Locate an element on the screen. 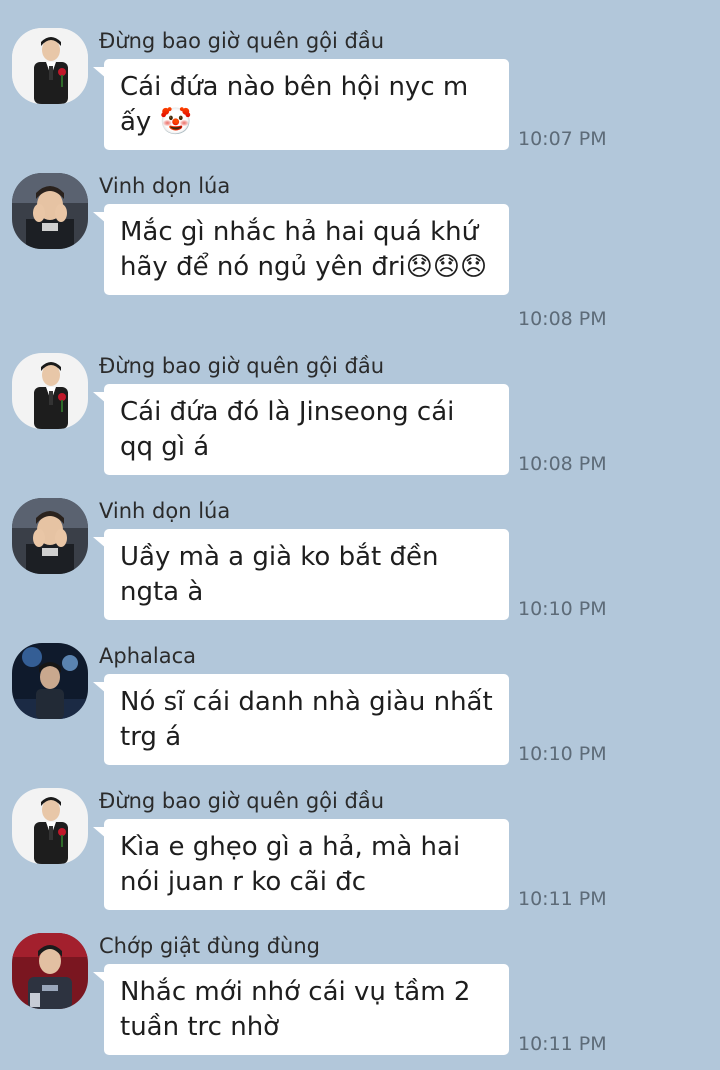 The width and height of the screenshot is (720, 1070). player-on-stage-avatar is located at coordinates (50, 681).